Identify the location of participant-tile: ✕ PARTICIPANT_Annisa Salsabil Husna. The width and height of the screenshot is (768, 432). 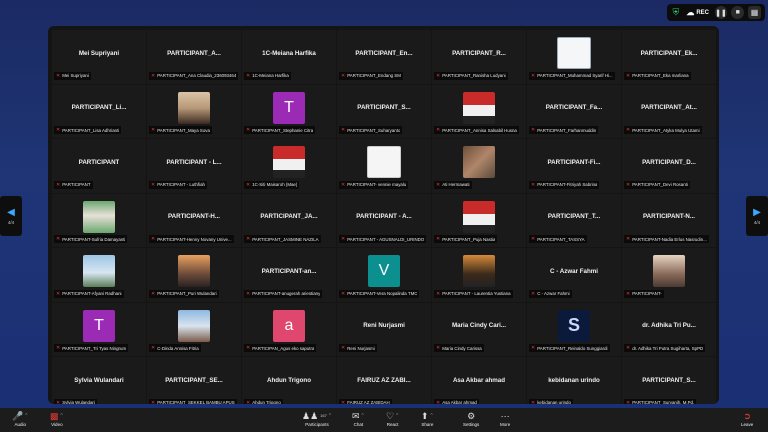
(479, 111).